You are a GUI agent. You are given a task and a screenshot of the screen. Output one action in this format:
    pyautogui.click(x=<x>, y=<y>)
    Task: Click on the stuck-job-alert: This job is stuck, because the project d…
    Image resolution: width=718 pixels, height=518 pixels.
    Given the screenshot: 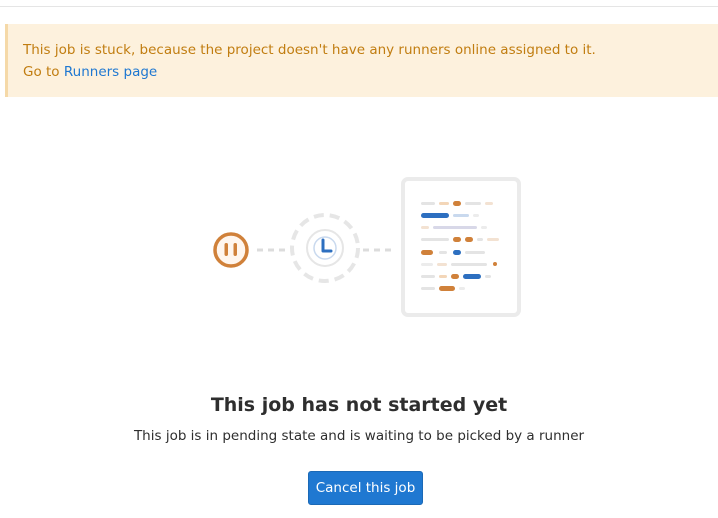 What is the action you would take?
    pyautogui.click(x=361, y=60)
    